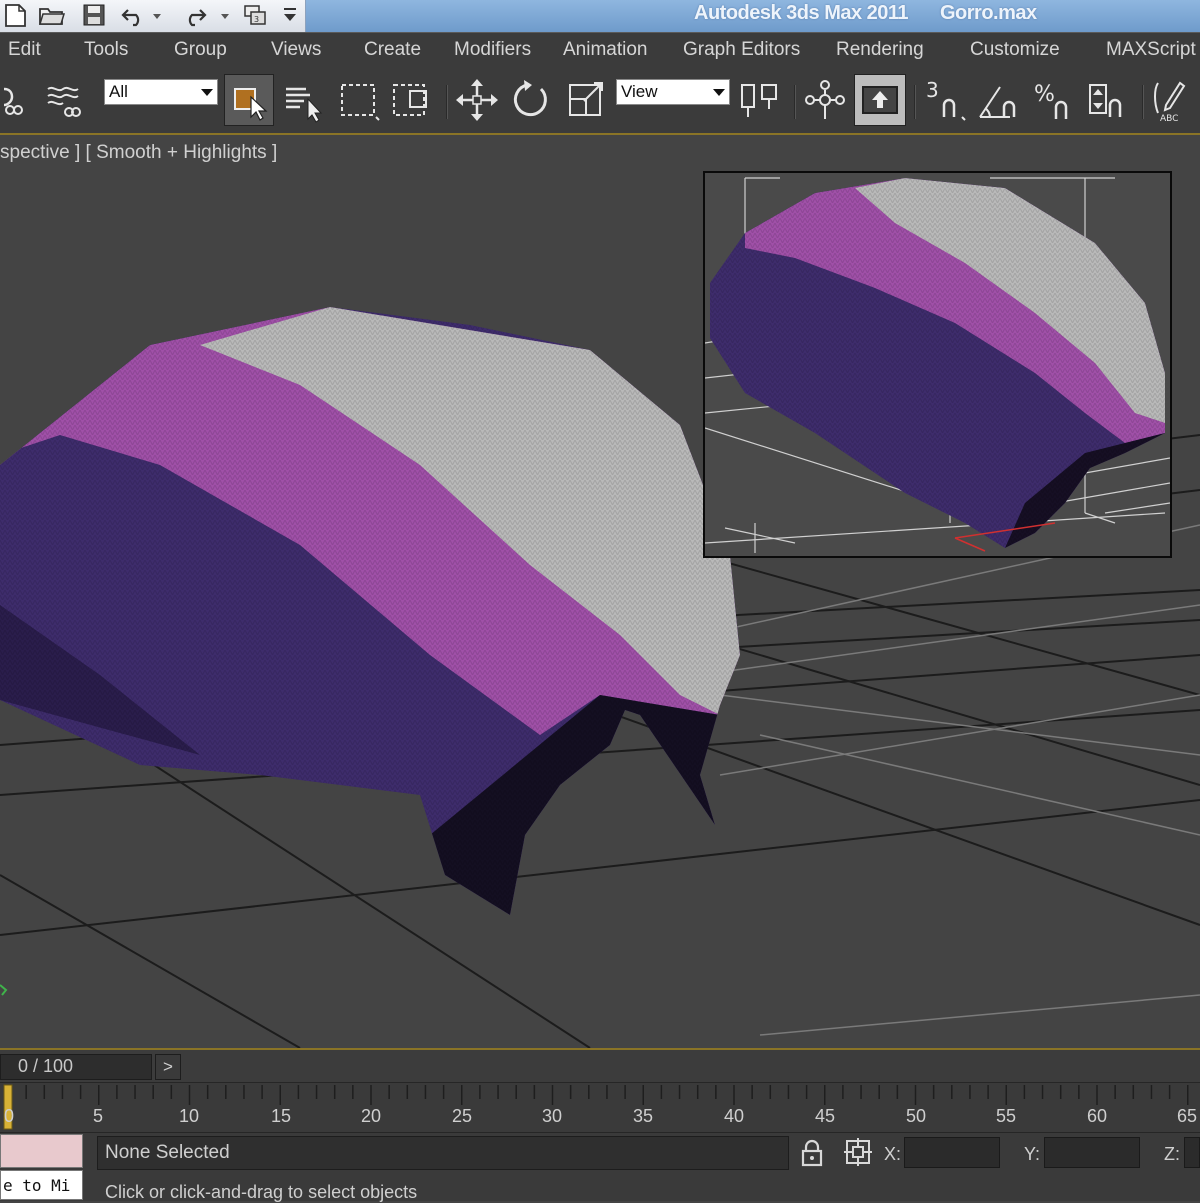 Image resolution: width=1200 pixels, height=1203 pixels. What do you see at coordinates (952, 1152) in the screenshot?
I see `x-coordinate-field` at bounding box center [952, 1152].